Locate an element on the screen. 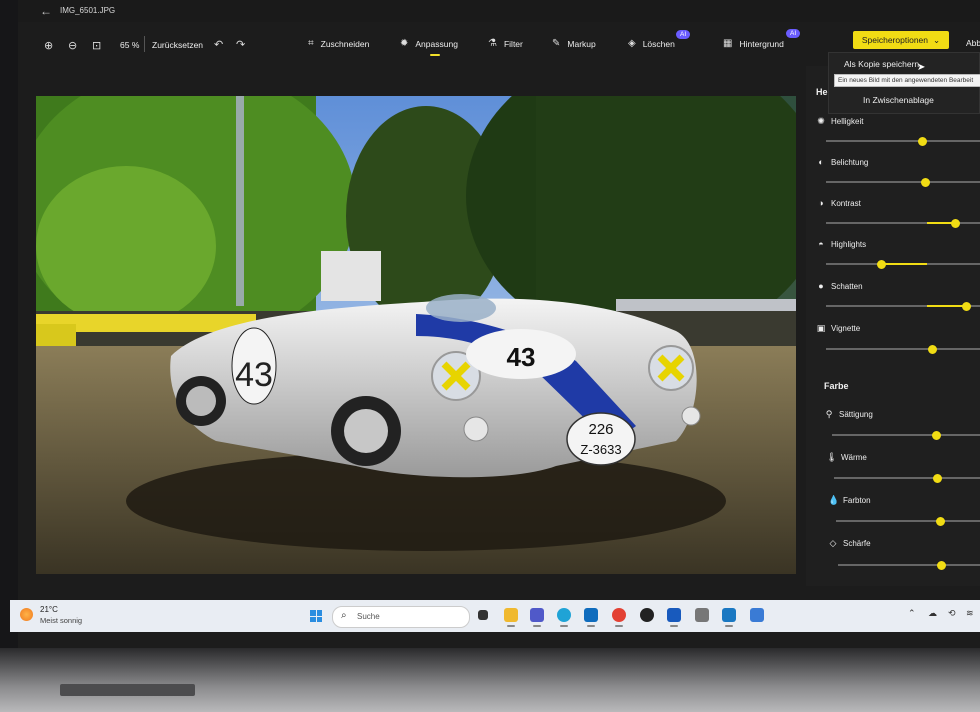 Image resolution: width=980 pixels, height=712 pixels. plate-line-2: Z-3633 is located at coordinates (600, 449).